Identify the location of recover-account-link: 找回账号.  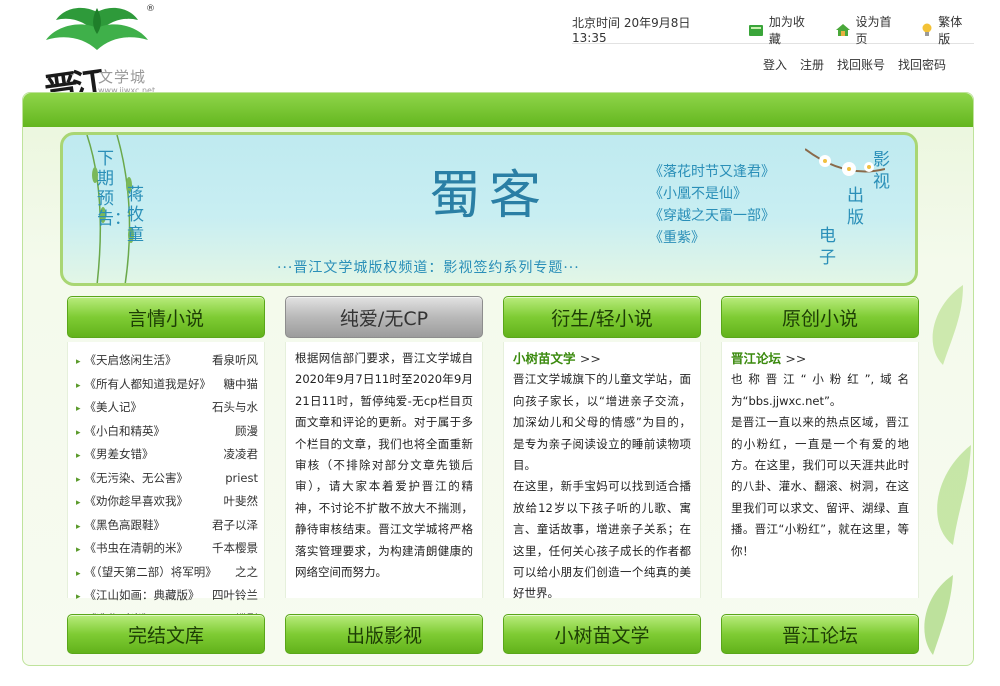
(861, 64).